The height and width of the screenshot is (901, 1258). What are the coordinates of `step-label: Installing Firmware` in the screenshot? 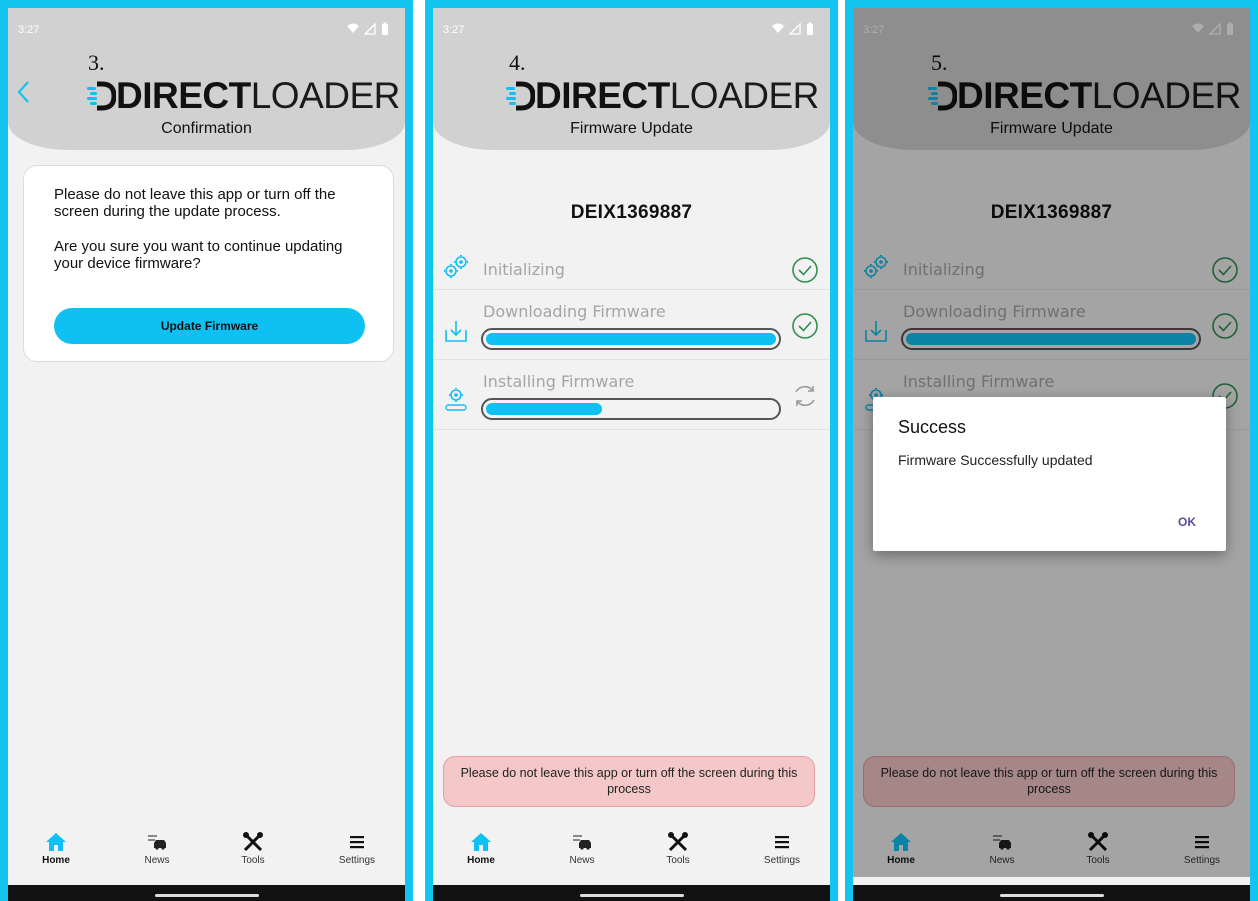 It's located at (559, 381).